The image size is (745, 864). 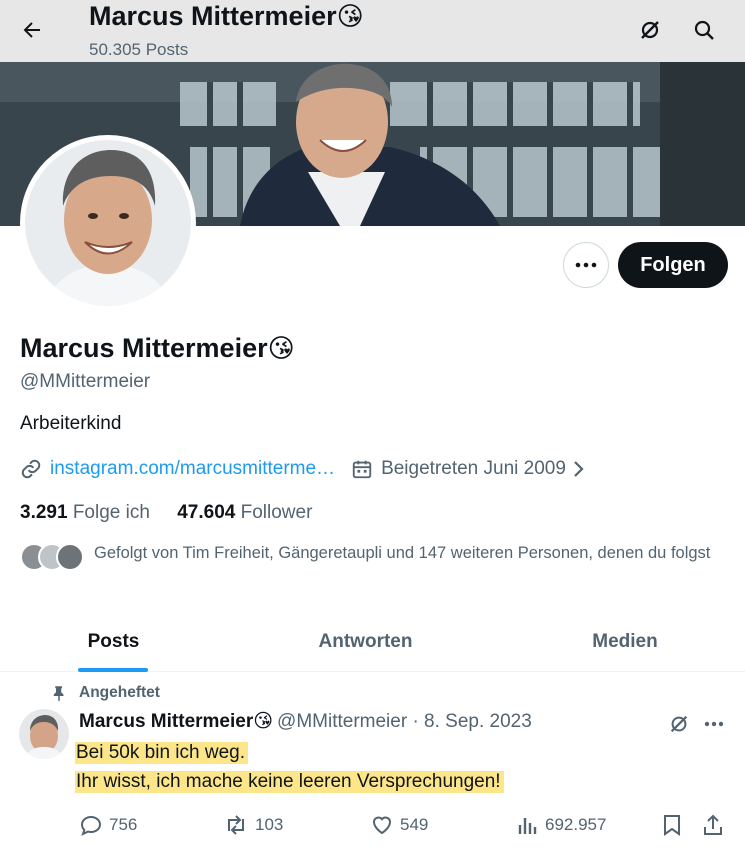 I want to click on share-icon, so click(x=713, y=824).